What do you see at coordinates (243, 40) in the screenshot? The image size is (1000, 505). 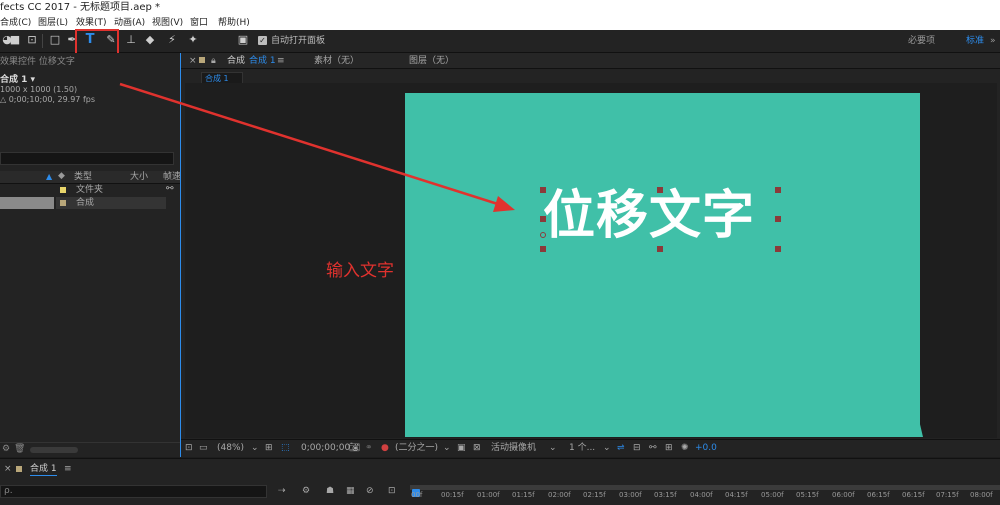 I see `panel-icon: ▣` at bounding box center [243, 40].